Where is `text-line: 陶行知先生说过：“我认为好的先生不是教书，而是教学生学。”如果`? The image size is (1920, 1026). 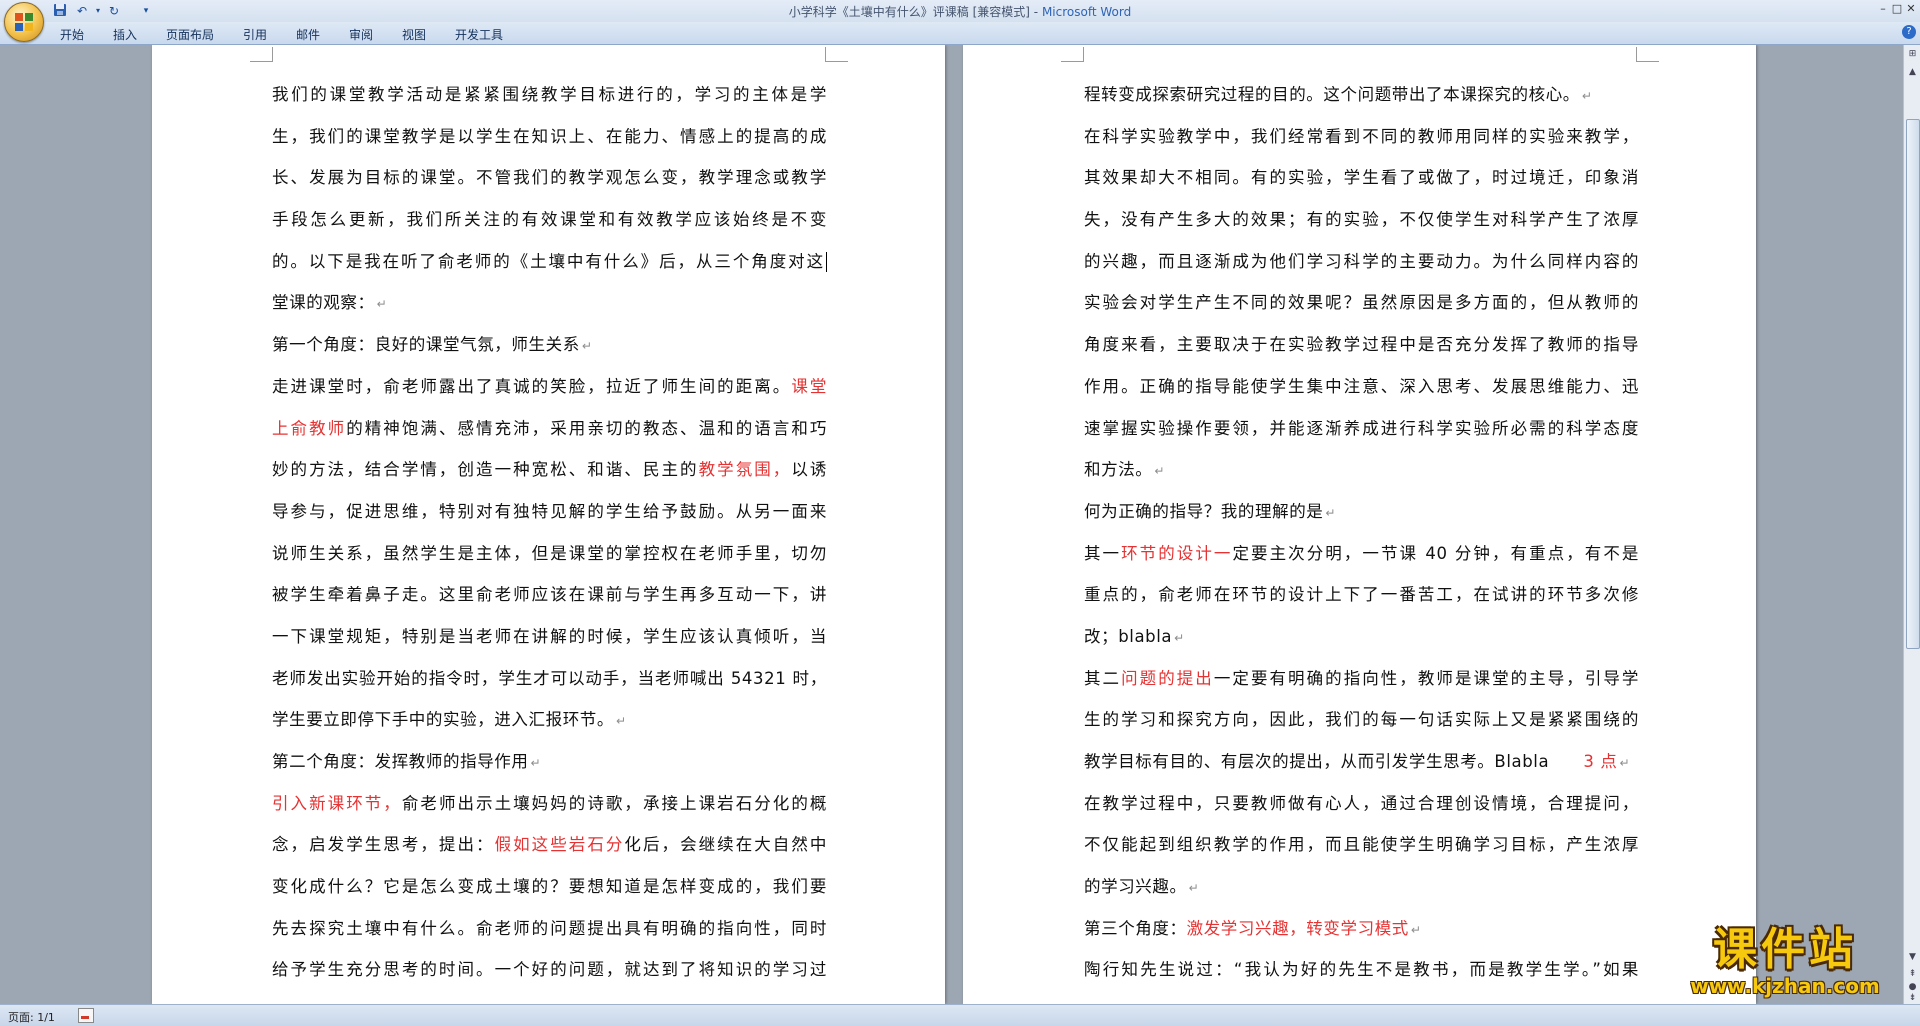
text-line: 陶行知先生说过：“我认为好的先生不是教书，而是教学生学。”如果 is located at coordinates (1361, 970).